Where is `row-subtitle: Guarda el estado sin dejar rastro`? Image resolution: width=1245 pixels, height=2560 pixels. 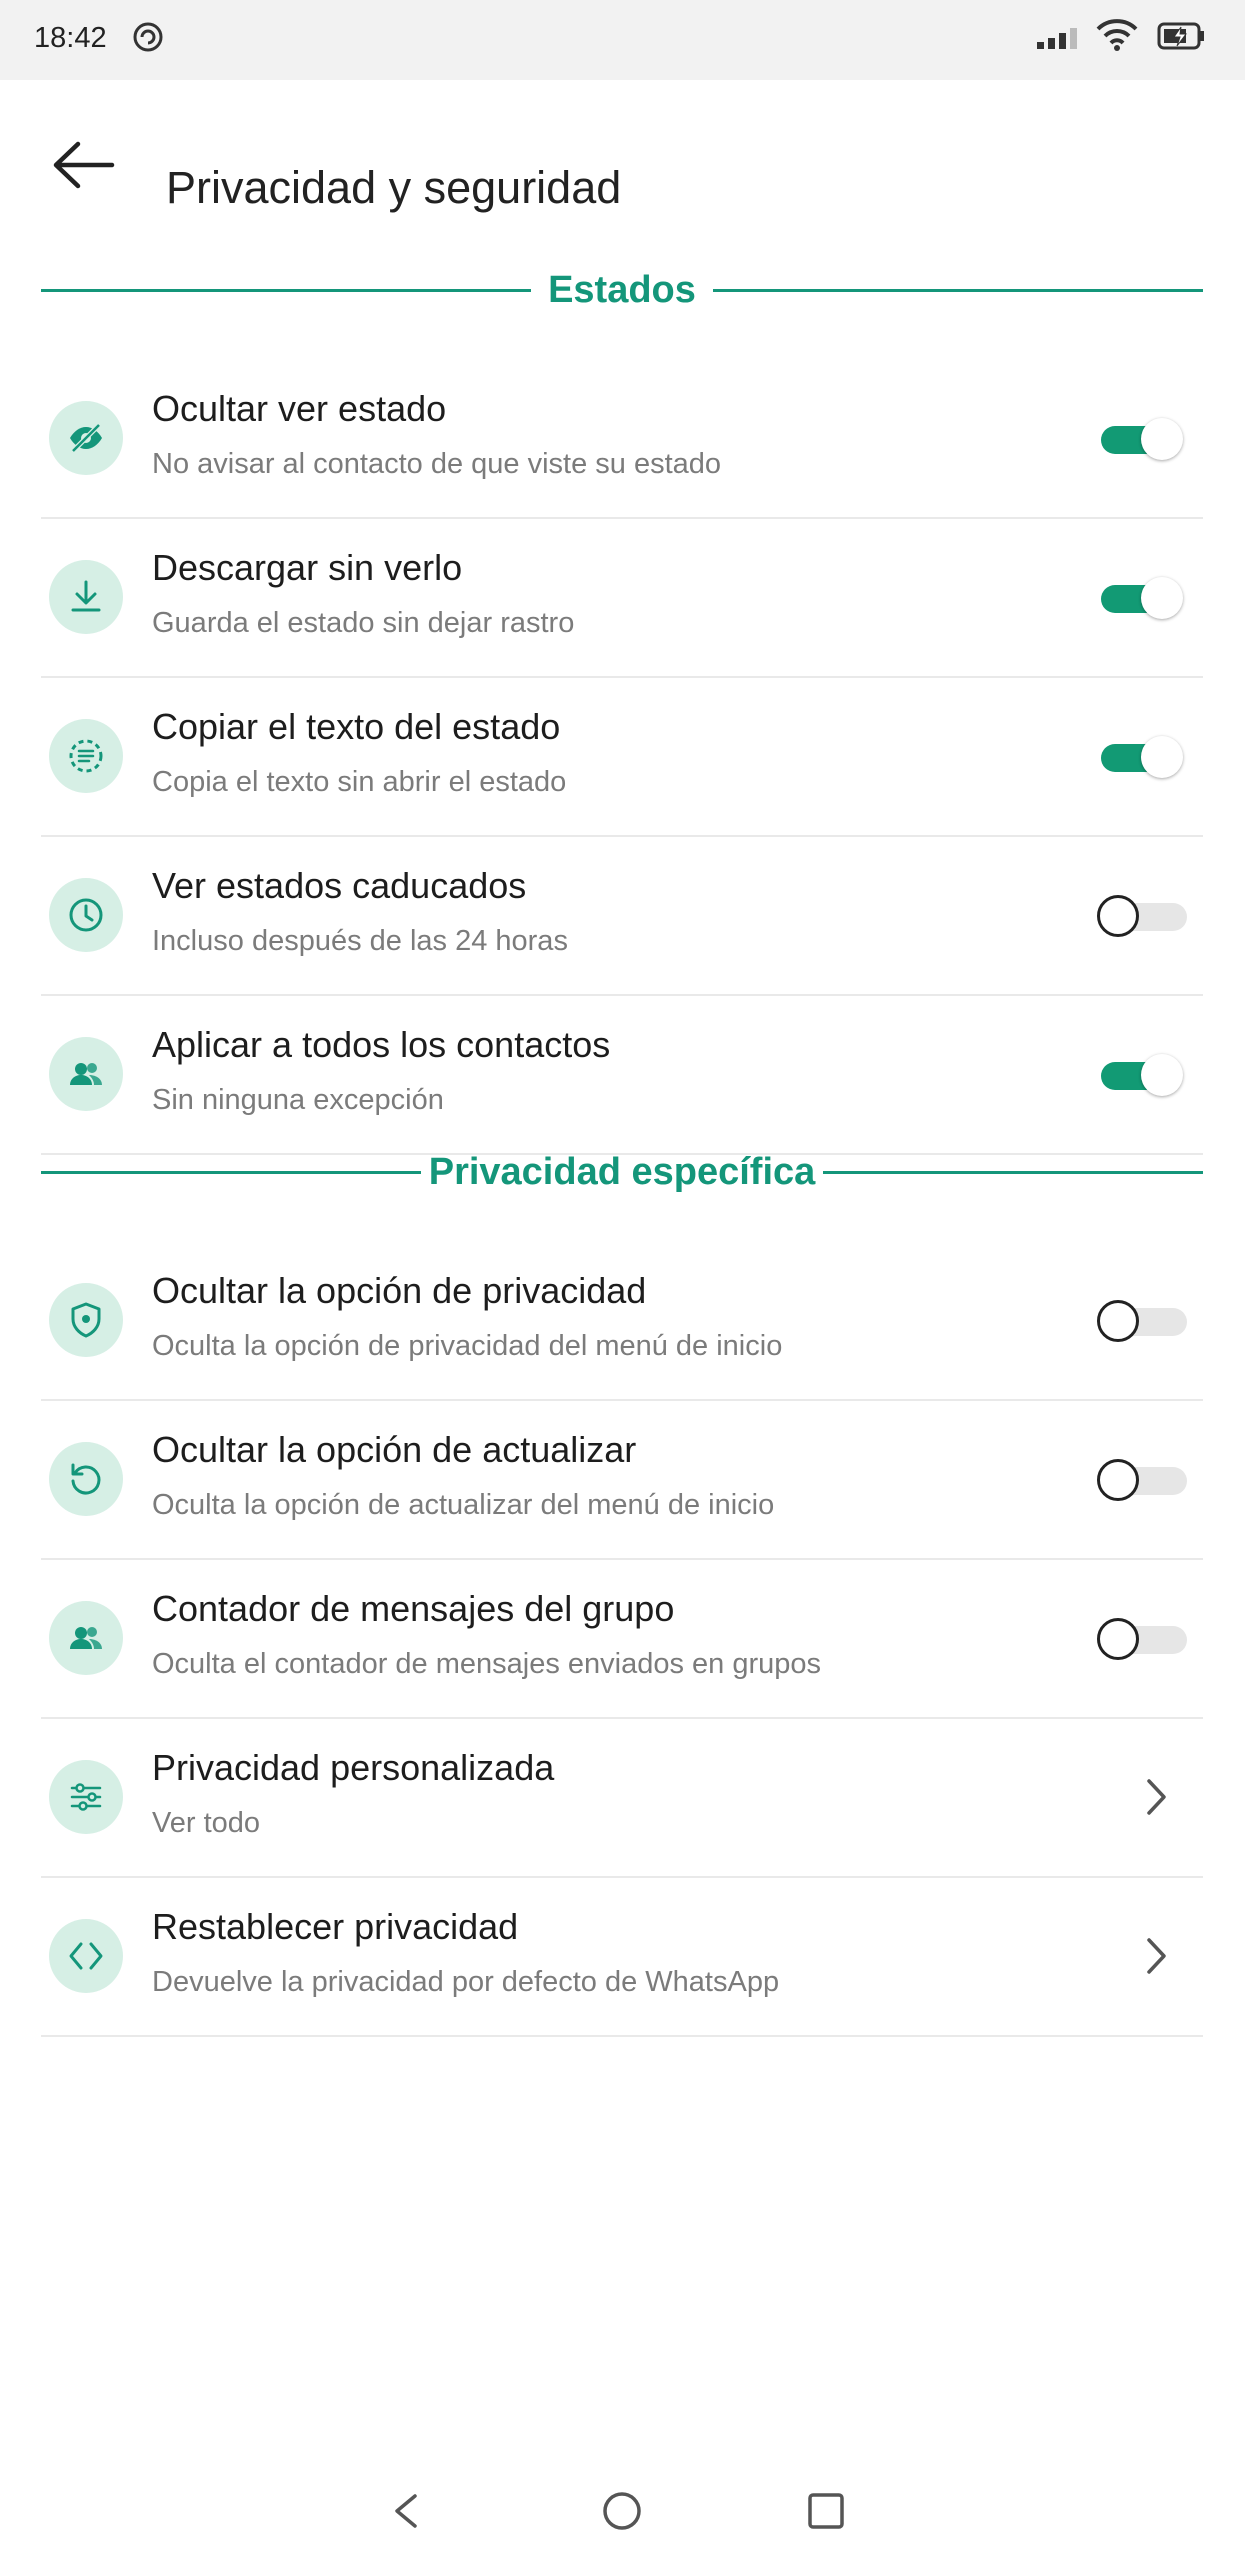 row-subtitle: Guarda el estado sin dejar rastro is located at coordinates (363, 623).